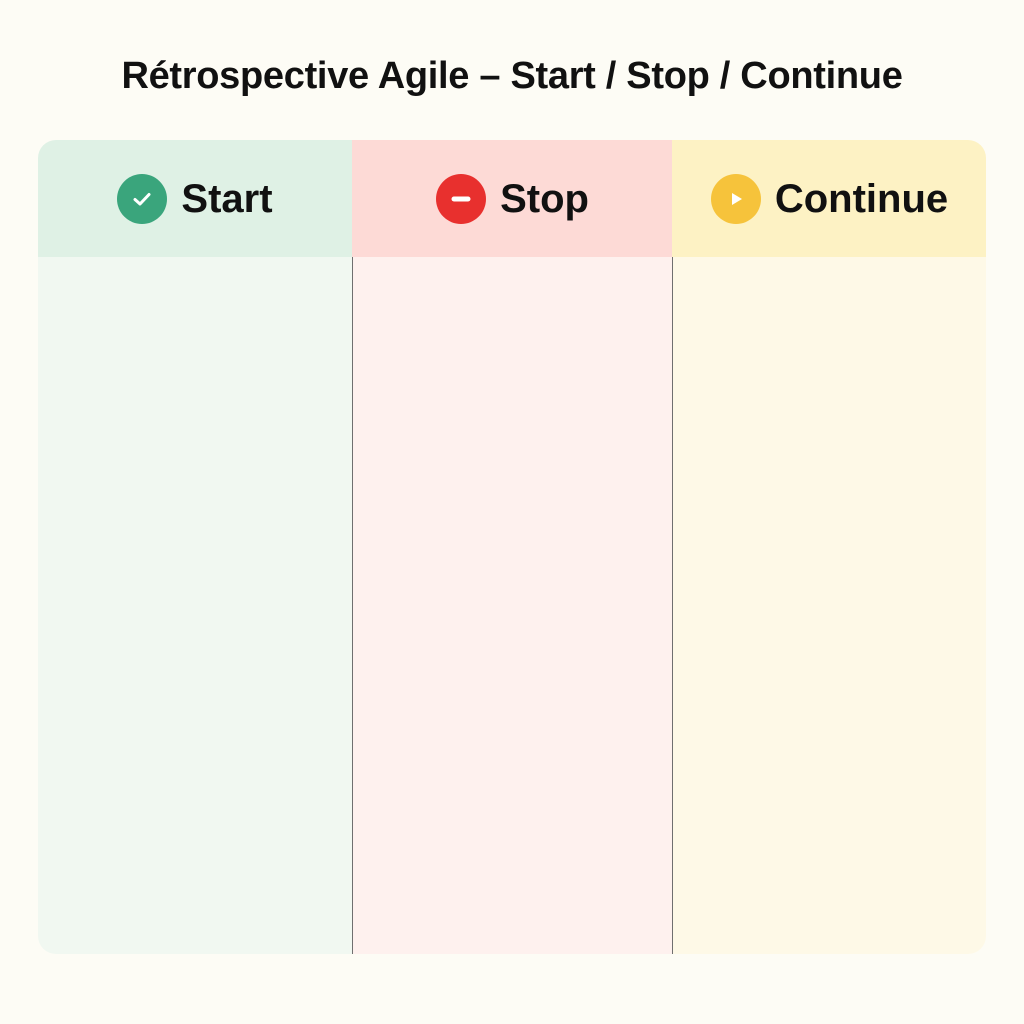  I want to click on minus-circle-icon, so click(461, 198).